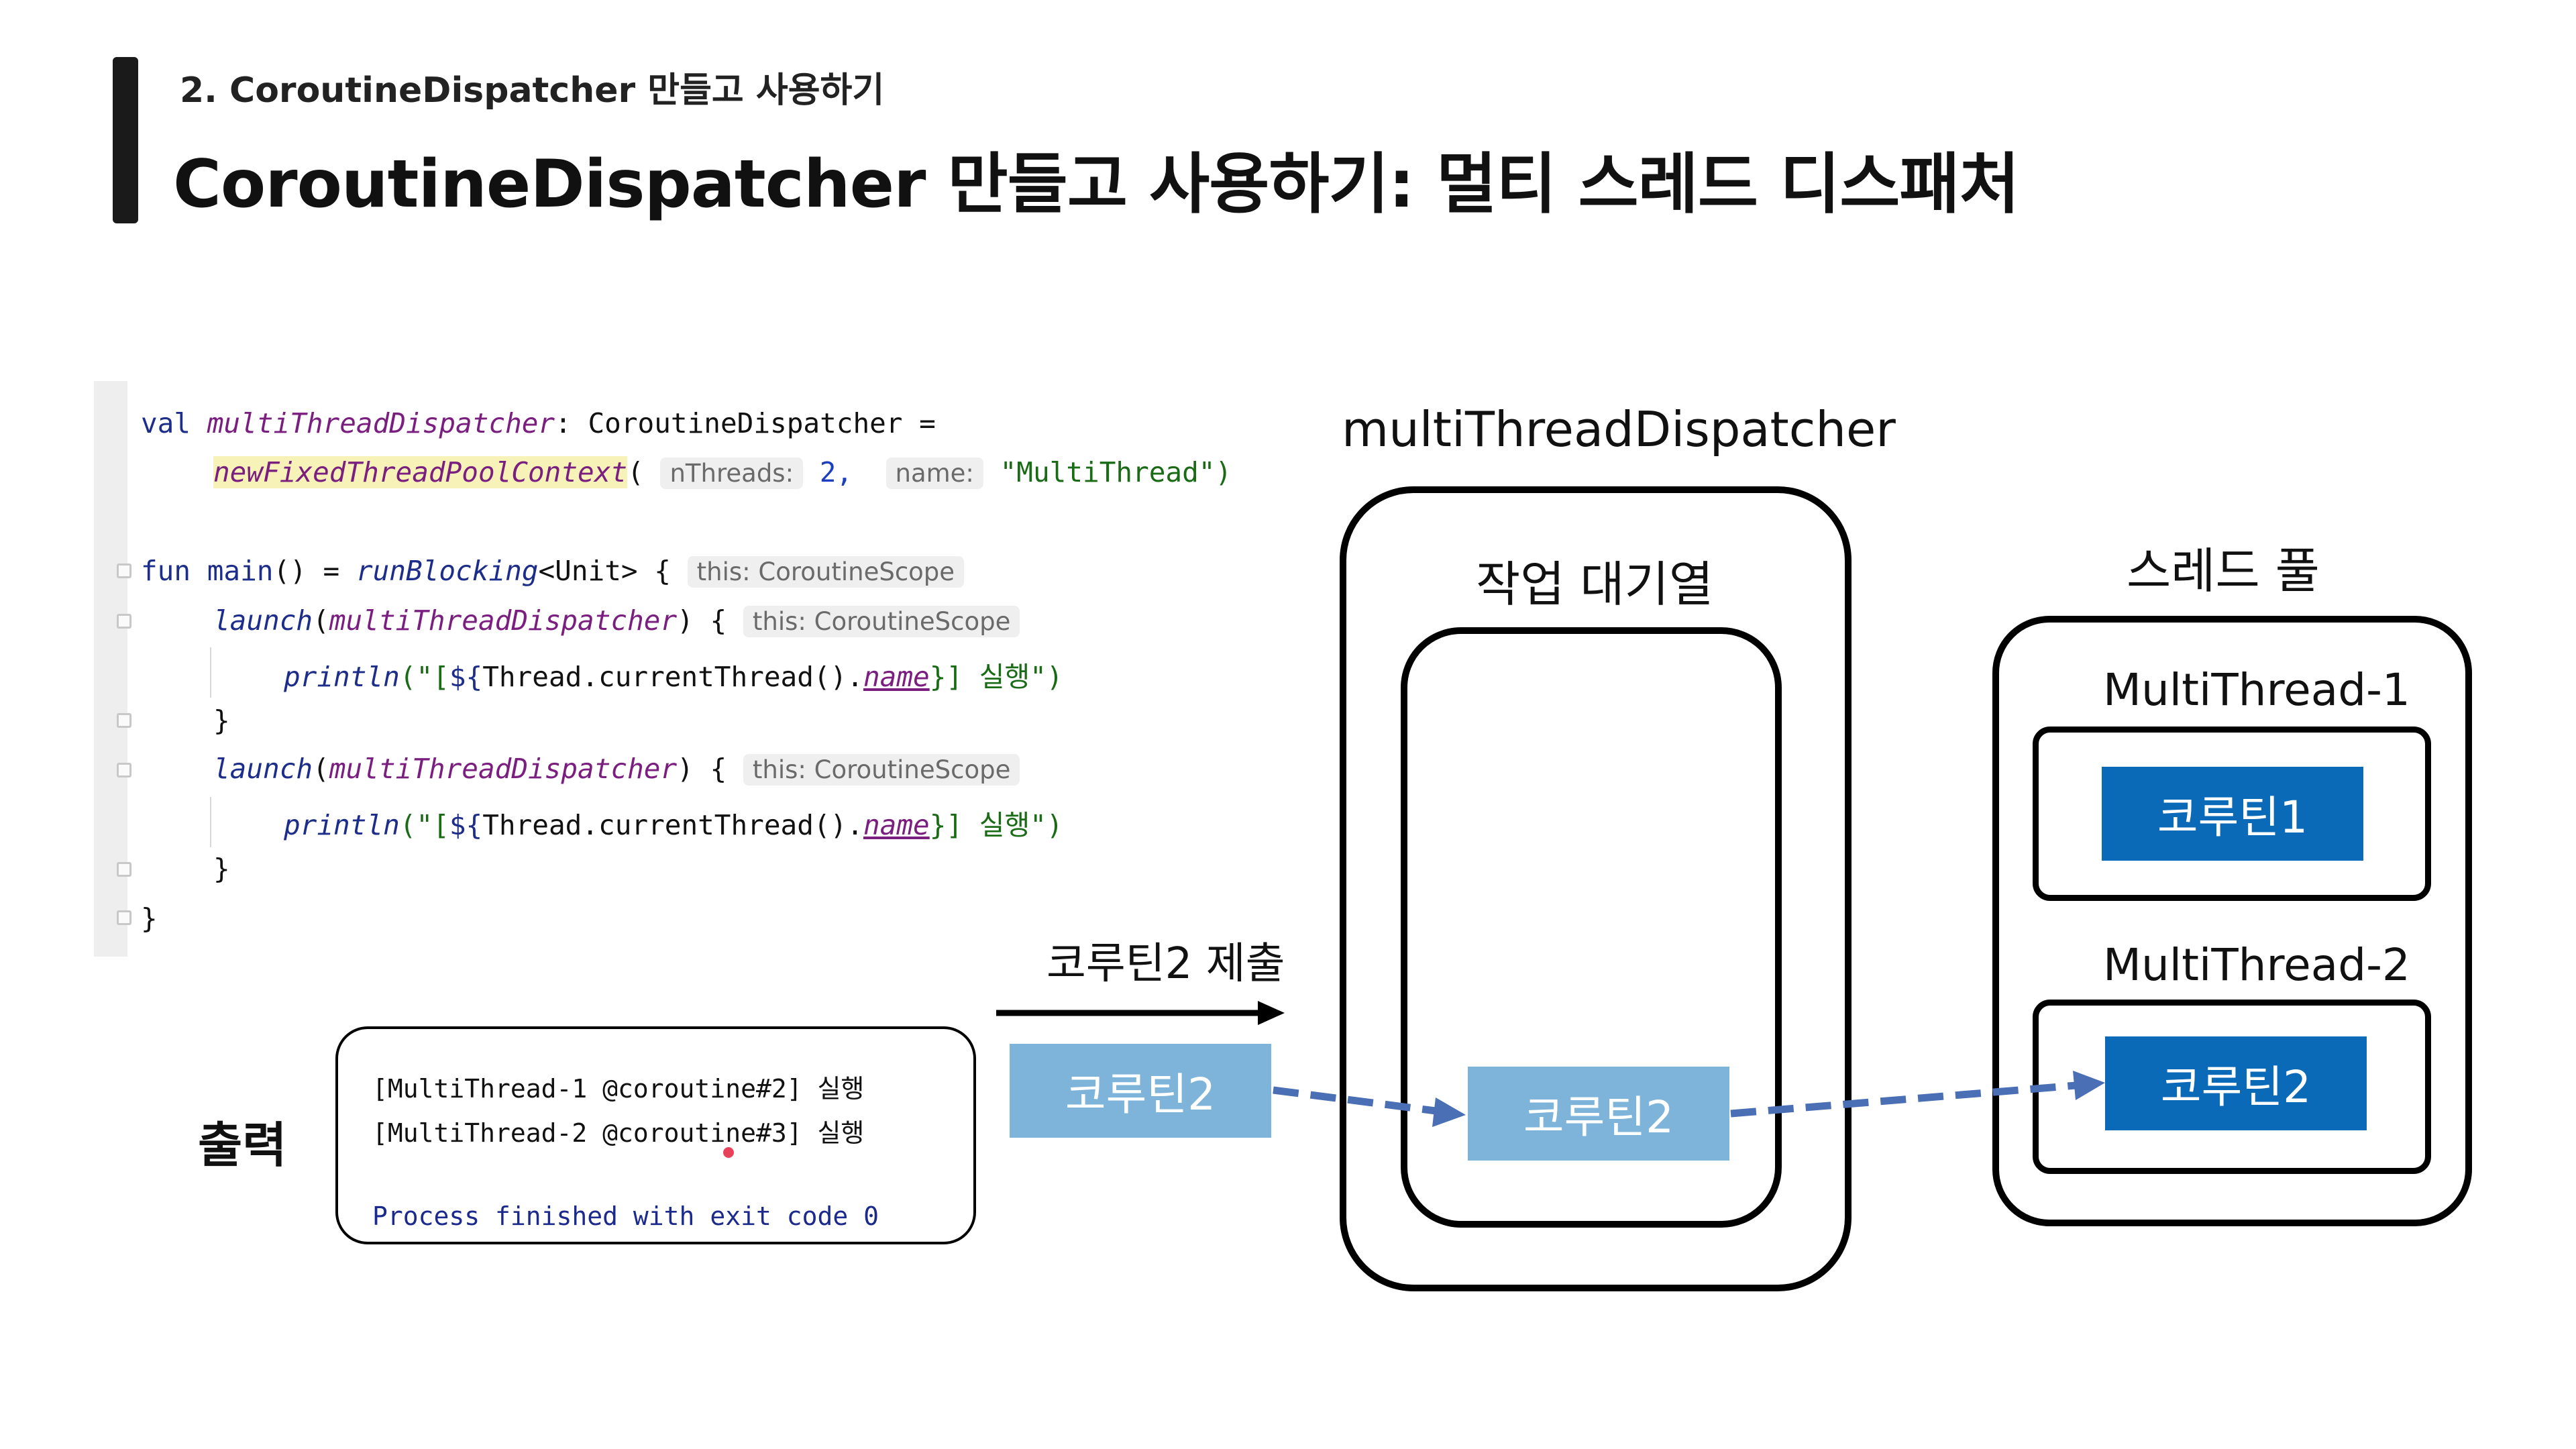 The height and width of the screenshot is (1449, 2576). What do you see at coordinates (1369, 1106) in the screenshot?
I see `dashed-arrow-to-queue-icon` at bounding box center [1369, 1106].